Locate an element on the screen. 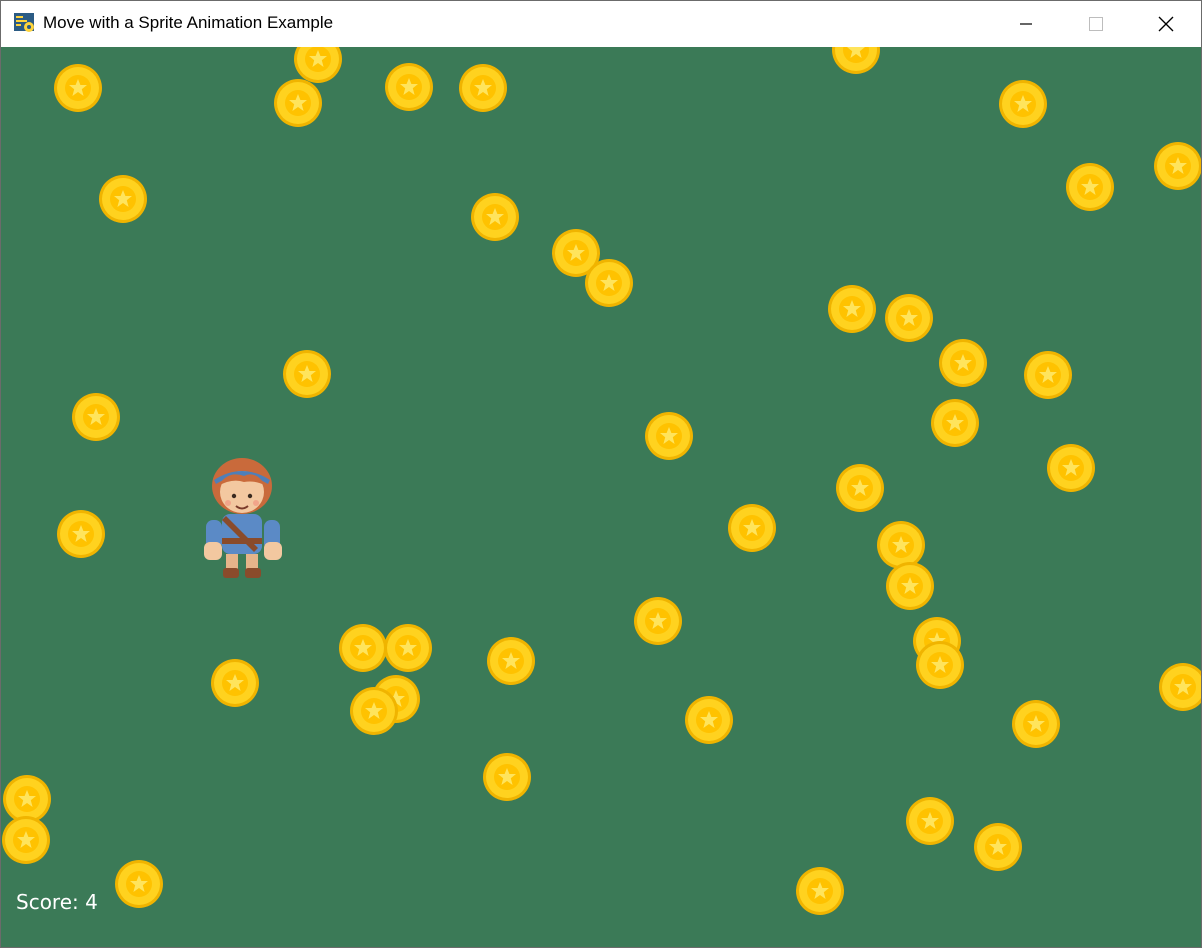  minimize-button is located at coordinates (1026, 24).